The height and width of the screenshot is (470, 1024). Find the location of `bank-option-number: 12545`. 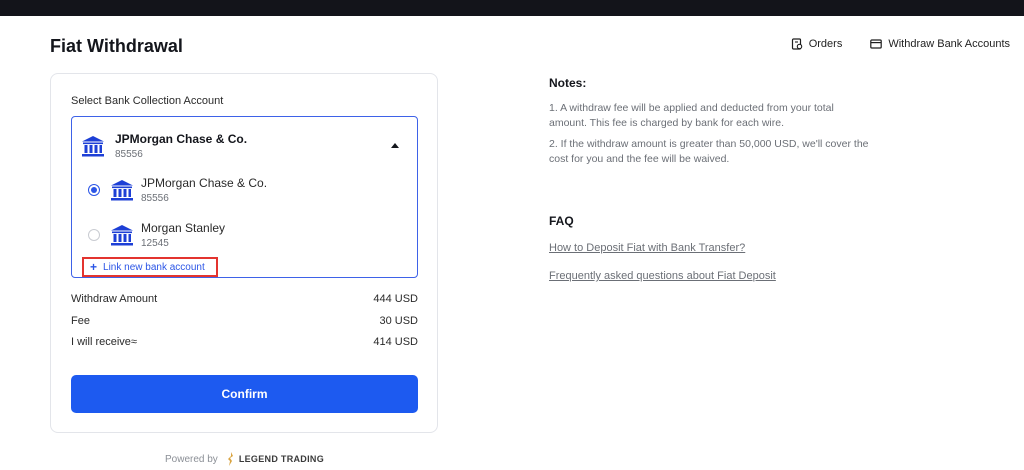

bank-option-number: 12545 is located at coordinates (155, 243).